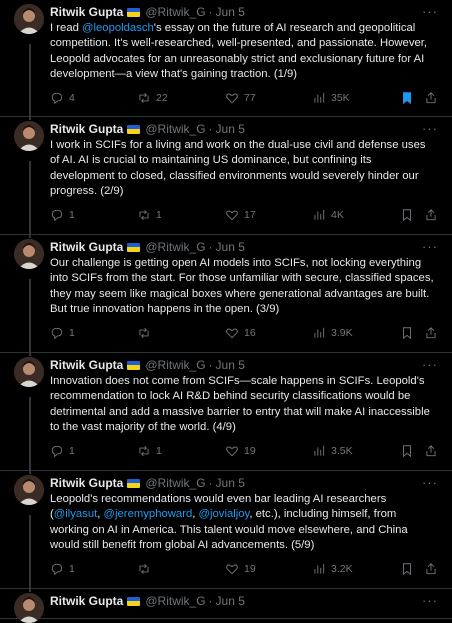 The width and height of the screenshot is (452, 623). What do you see at coordinates (240, 333) in the screenshot?
I see `like-button: 16` at bounding box center [240, 333].